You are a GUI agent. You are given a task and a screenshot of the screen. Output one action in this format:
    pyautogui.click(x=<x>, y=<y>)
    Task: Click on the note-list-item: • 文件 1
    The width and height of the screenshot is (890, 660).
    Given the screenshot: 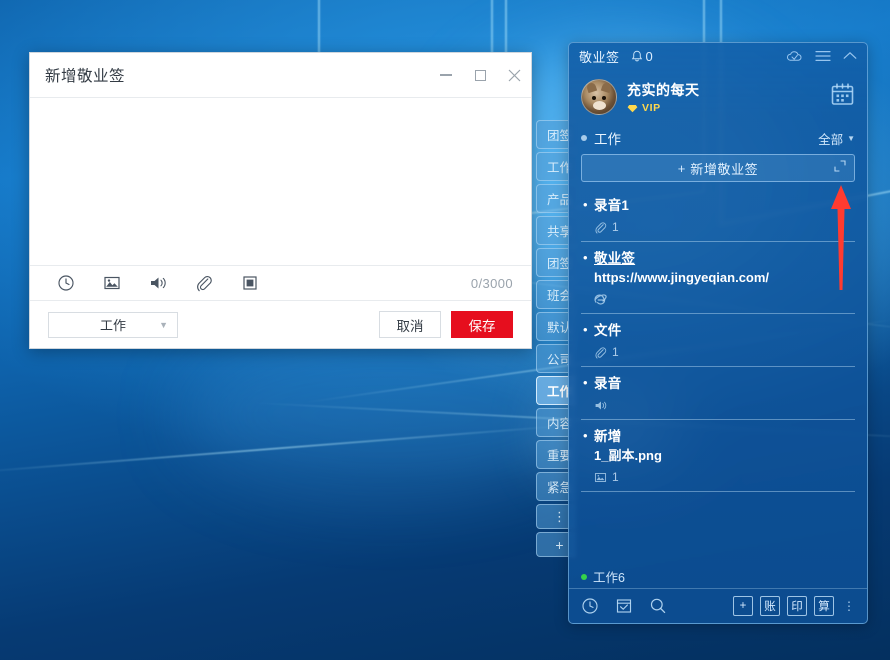 What is the action you would take?
    pyautogui.click(x=718, y=340)
    